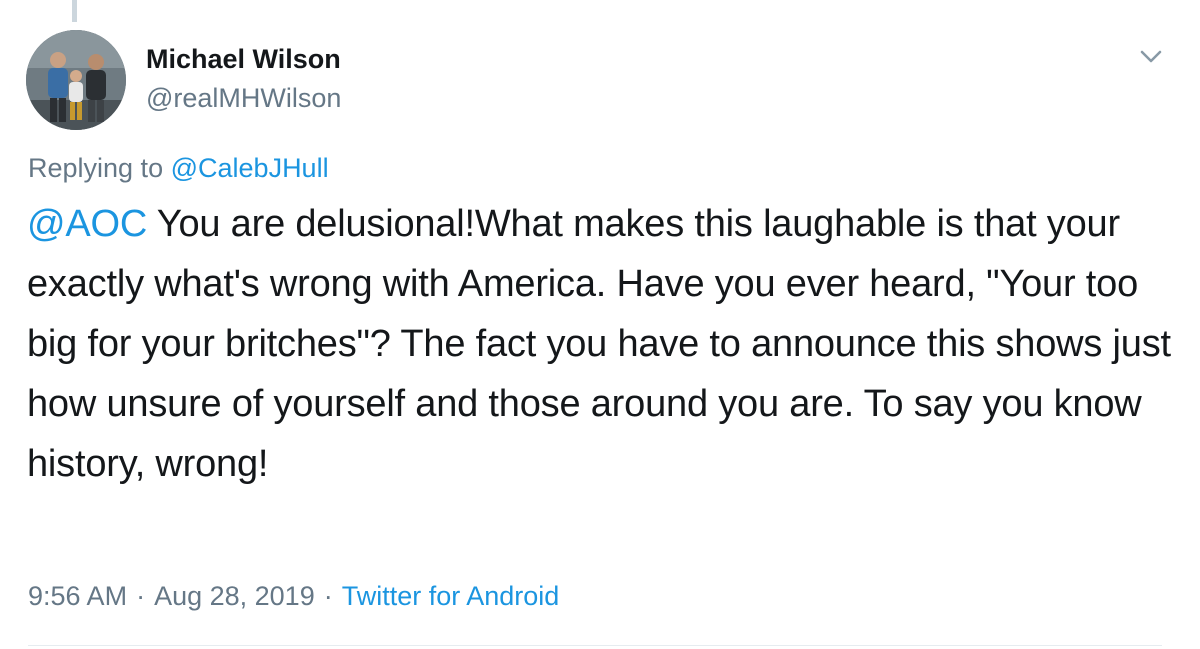 Image resolution: width=1200 pixels, height=649 pixels. Describe the element at coordinates (250, 168) in the screenshot. I see `reply-context-mention-link: @CalebJHull` at that location.